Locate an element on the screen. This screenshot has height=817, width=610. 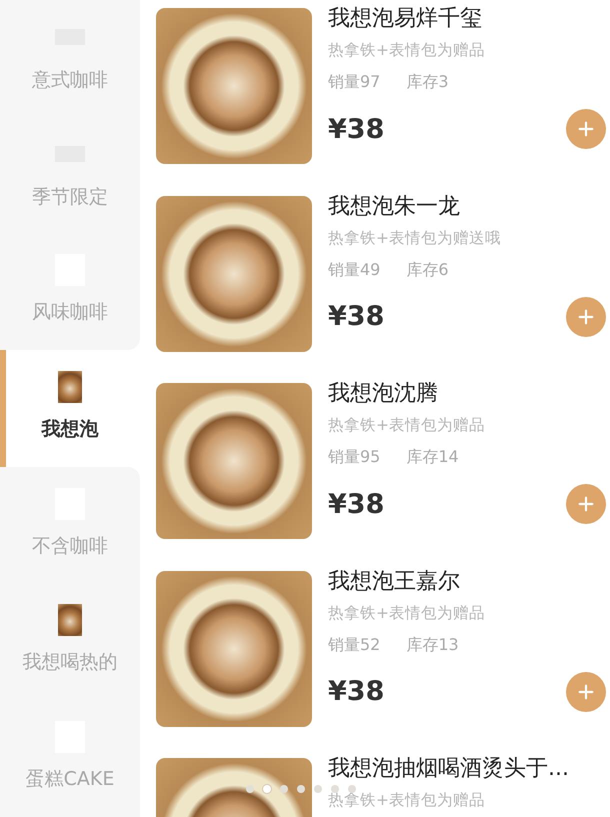
category-item: 季节限定 is located at coordinates (70, 175).